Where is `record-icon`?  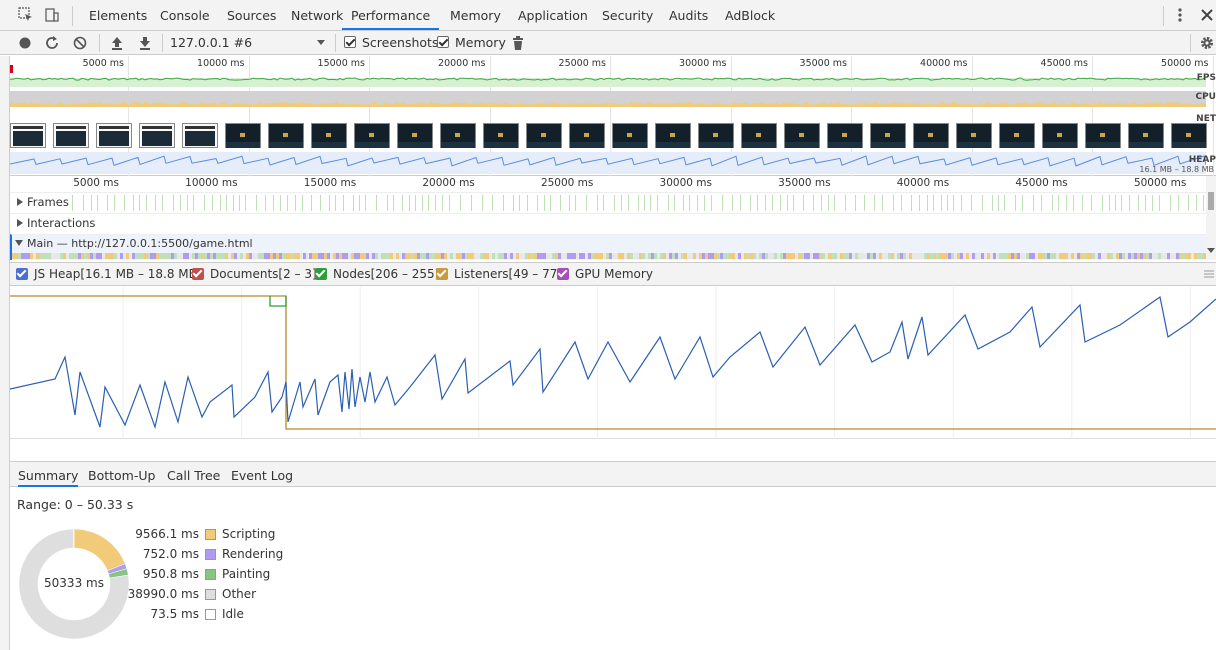
record-icon is located at coordinates (25, 43).